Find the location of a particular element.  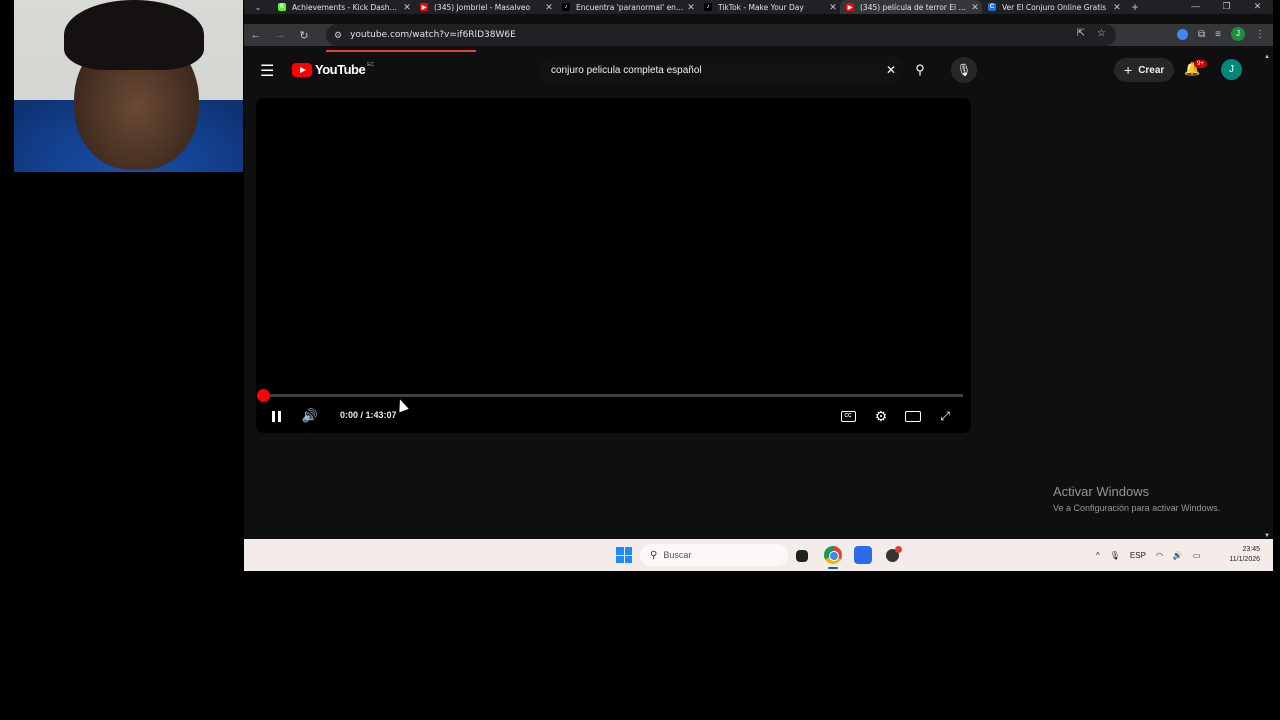

youtube-logo: YouTube EC is located at coordinates (333, 69).